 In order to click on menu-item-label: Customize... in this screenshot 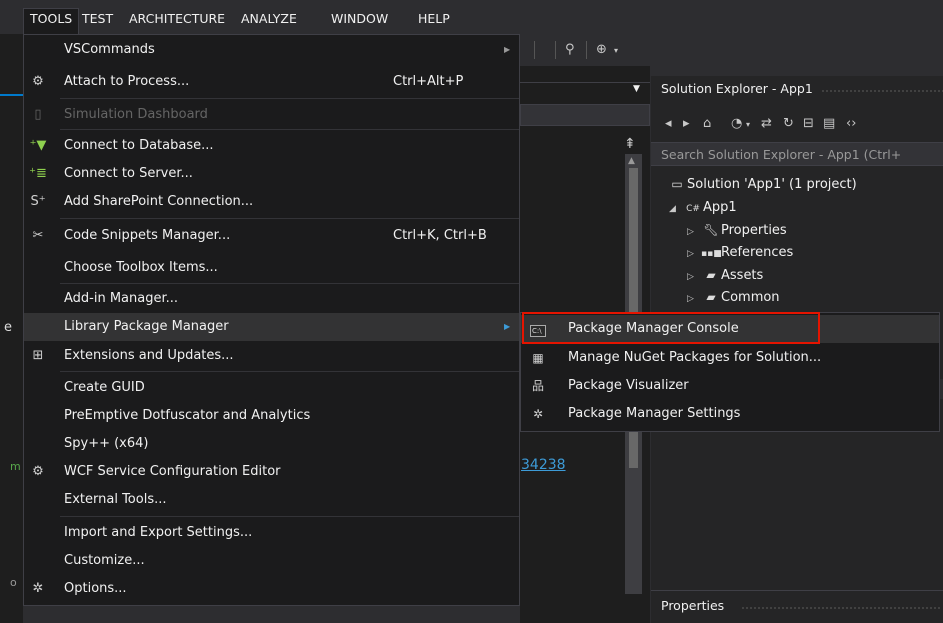, I will do `click(104, 560)`.